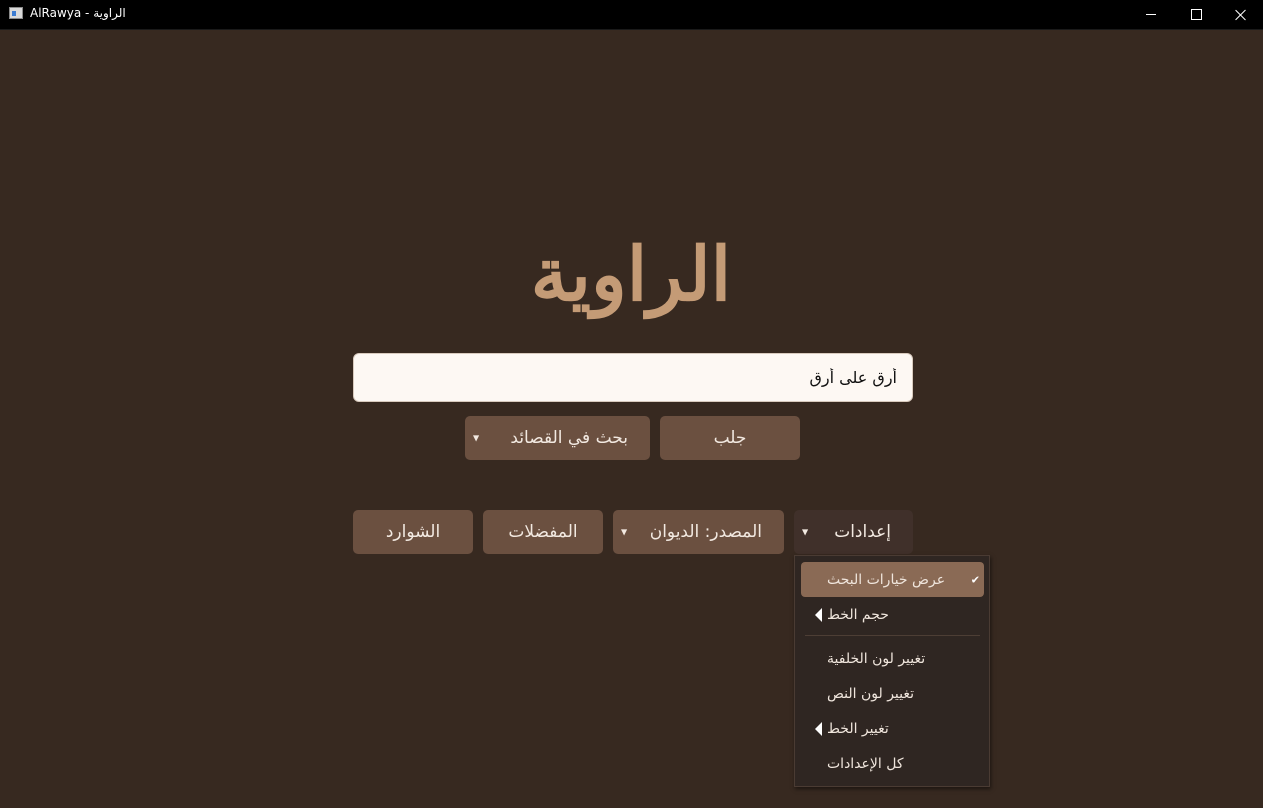 Image resolution: width=1263 pixels, height=808 pixels. I want to click on settings-button: إعدادات ▼, so click(853, 532).